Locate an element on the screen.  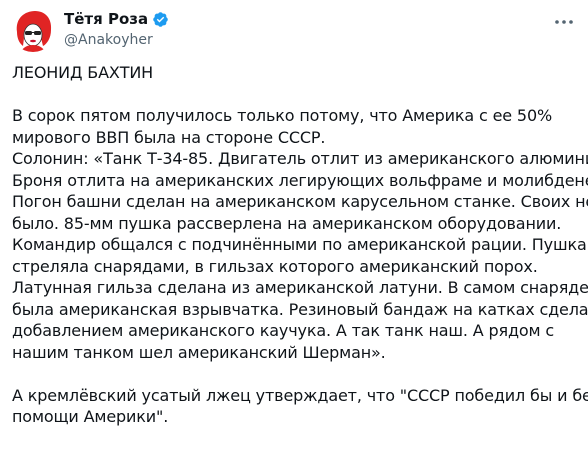
more-horizontal-icon is located at coordinates (564, 22).